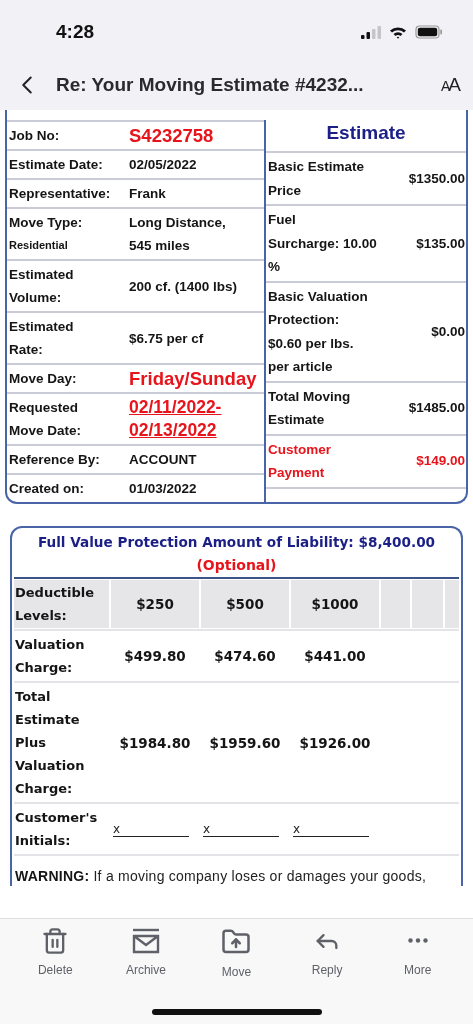 This screenshot has height=1024, width=473. I want to click on field-label: Created on:, so click(47, 489).